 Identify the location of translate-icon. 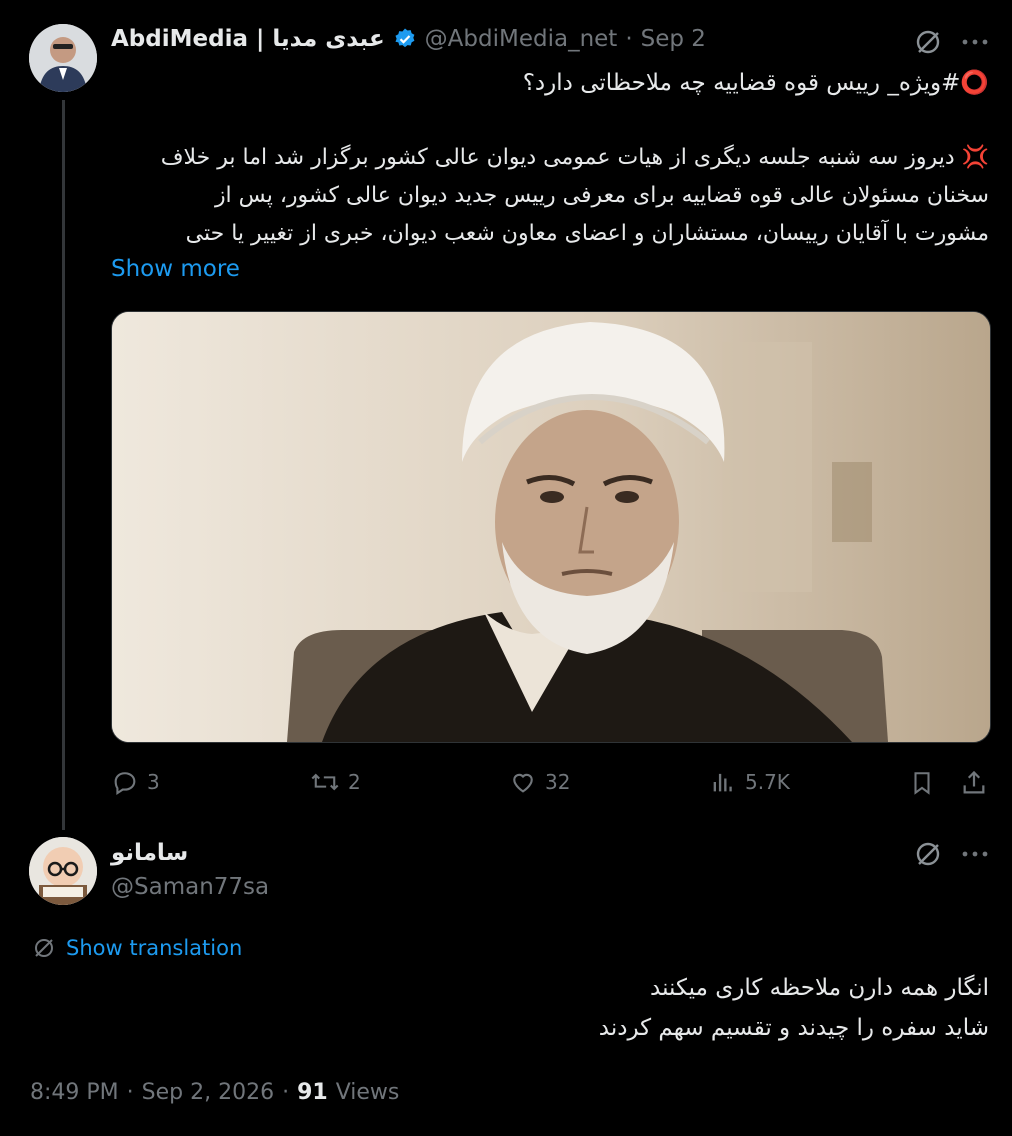
(44, 948).